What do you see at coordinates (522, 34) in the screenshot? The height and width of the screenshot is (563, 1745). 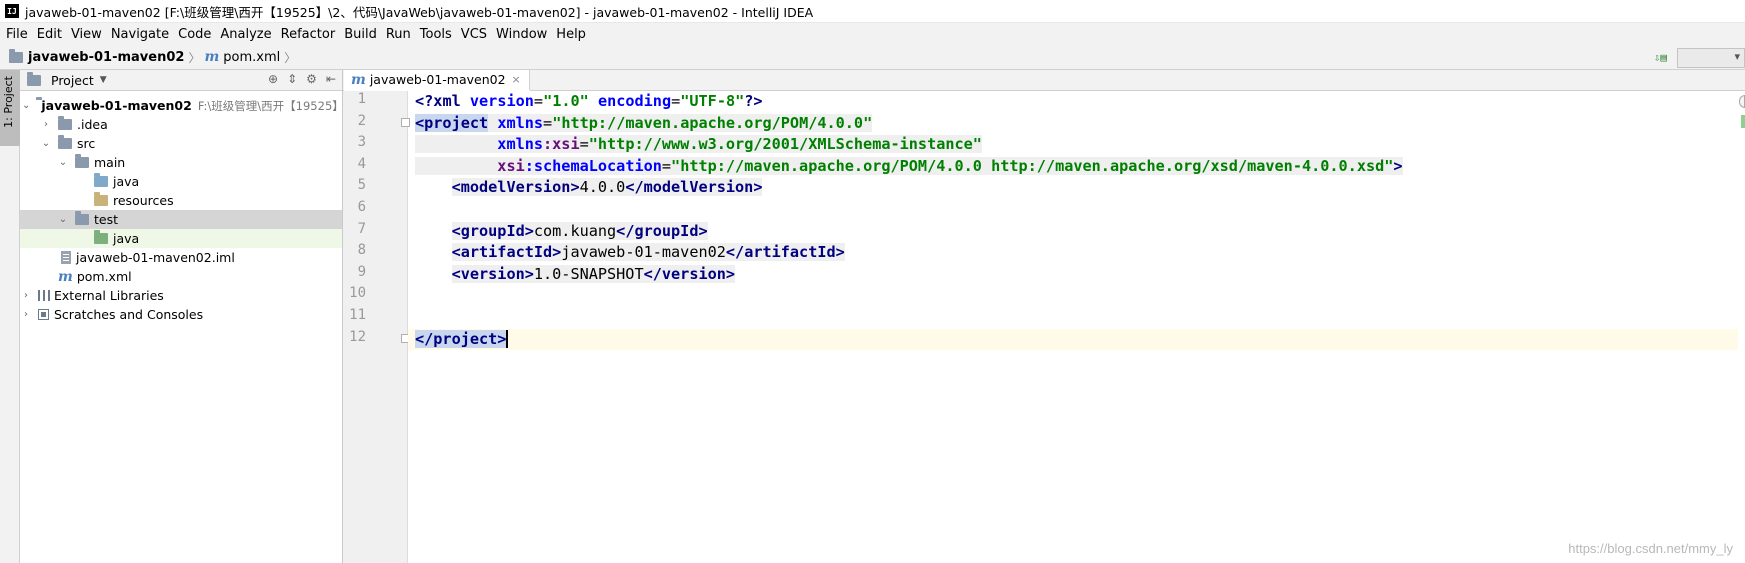 I see `menu-window: Window` at bounding box center [522, 34].